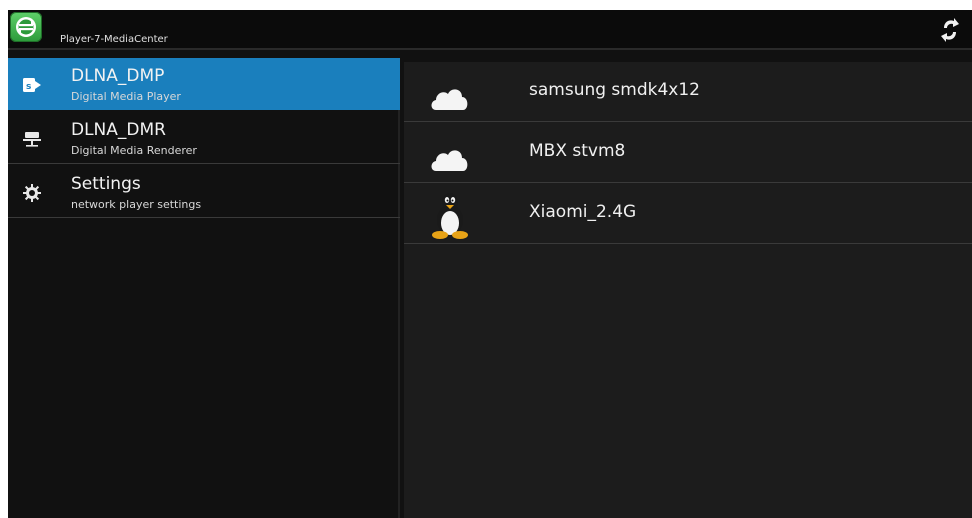 The height and width of the screenshot is (518, 972). Describe the element at coordinates (688, 214) in the screenshot. I see `device-row: Xiaomi_2.4G` at that location.